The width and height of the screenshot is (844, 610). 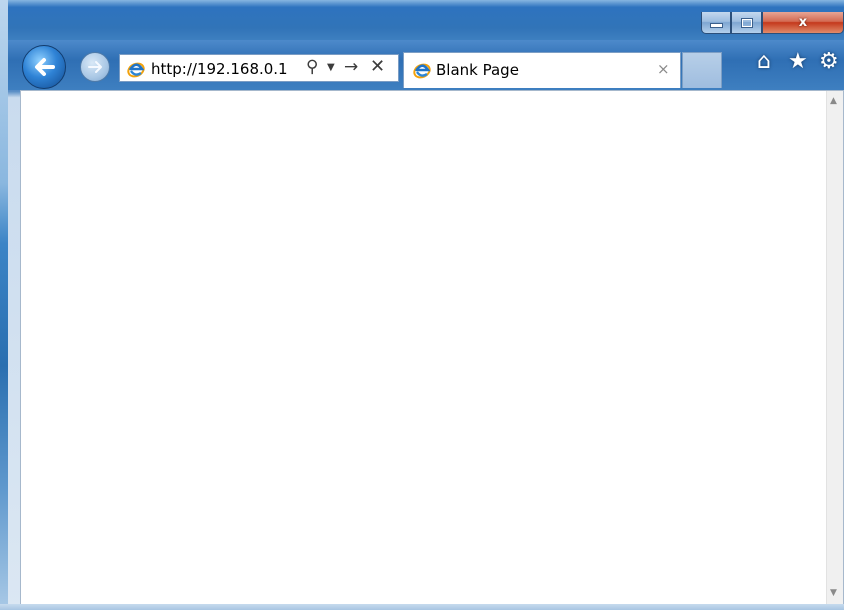 What do you see at coordinates (312, 67) in the screenshot?
I see `search-icon: ⚲` at bounding box center [312, 67].